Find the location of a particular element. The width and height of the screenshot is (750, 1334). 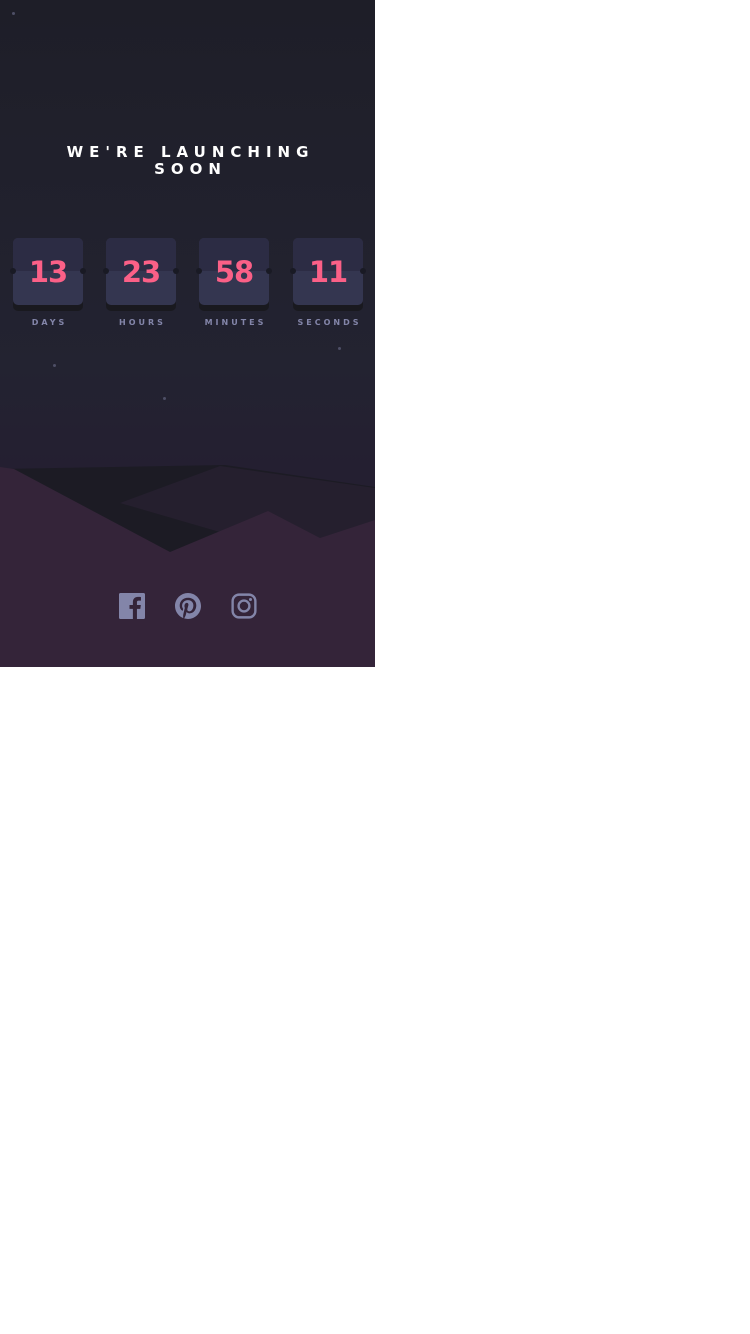

hours-value: 23 is located at coordinates (141, 271).